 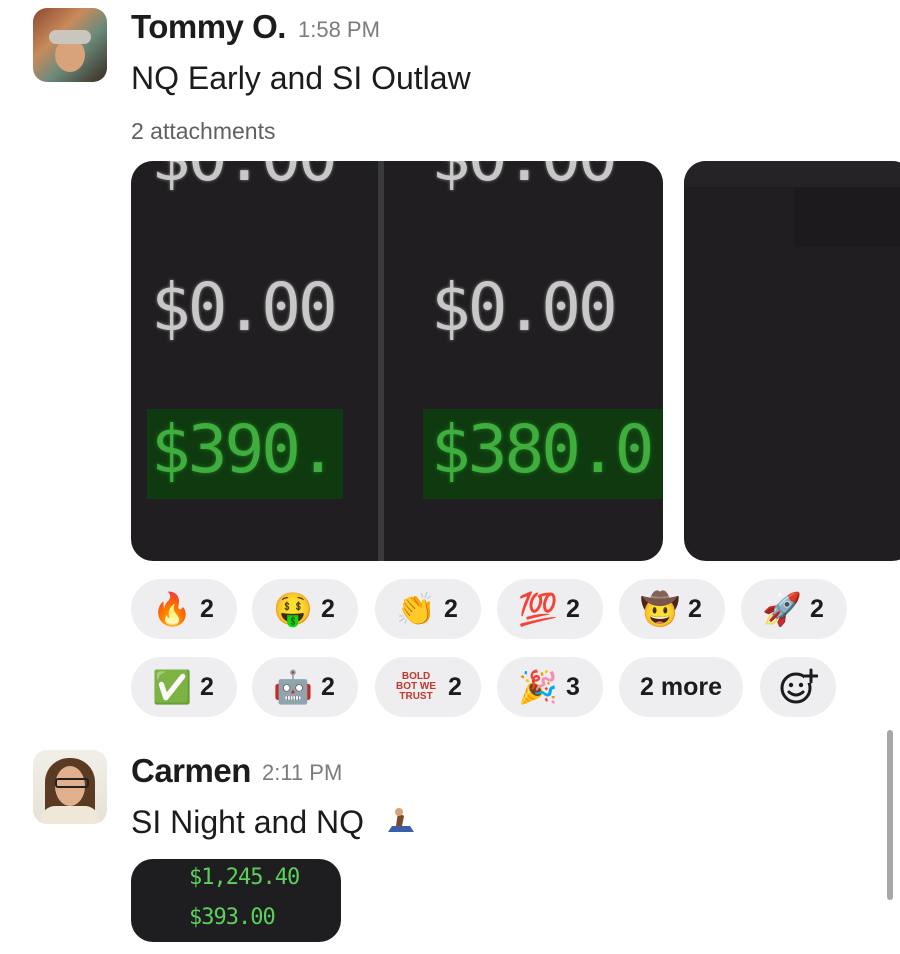 What do you see at coordinates (401, 820) in the screenshot?
I see `custom-emoji-icon` at bounding box center [401, 820].